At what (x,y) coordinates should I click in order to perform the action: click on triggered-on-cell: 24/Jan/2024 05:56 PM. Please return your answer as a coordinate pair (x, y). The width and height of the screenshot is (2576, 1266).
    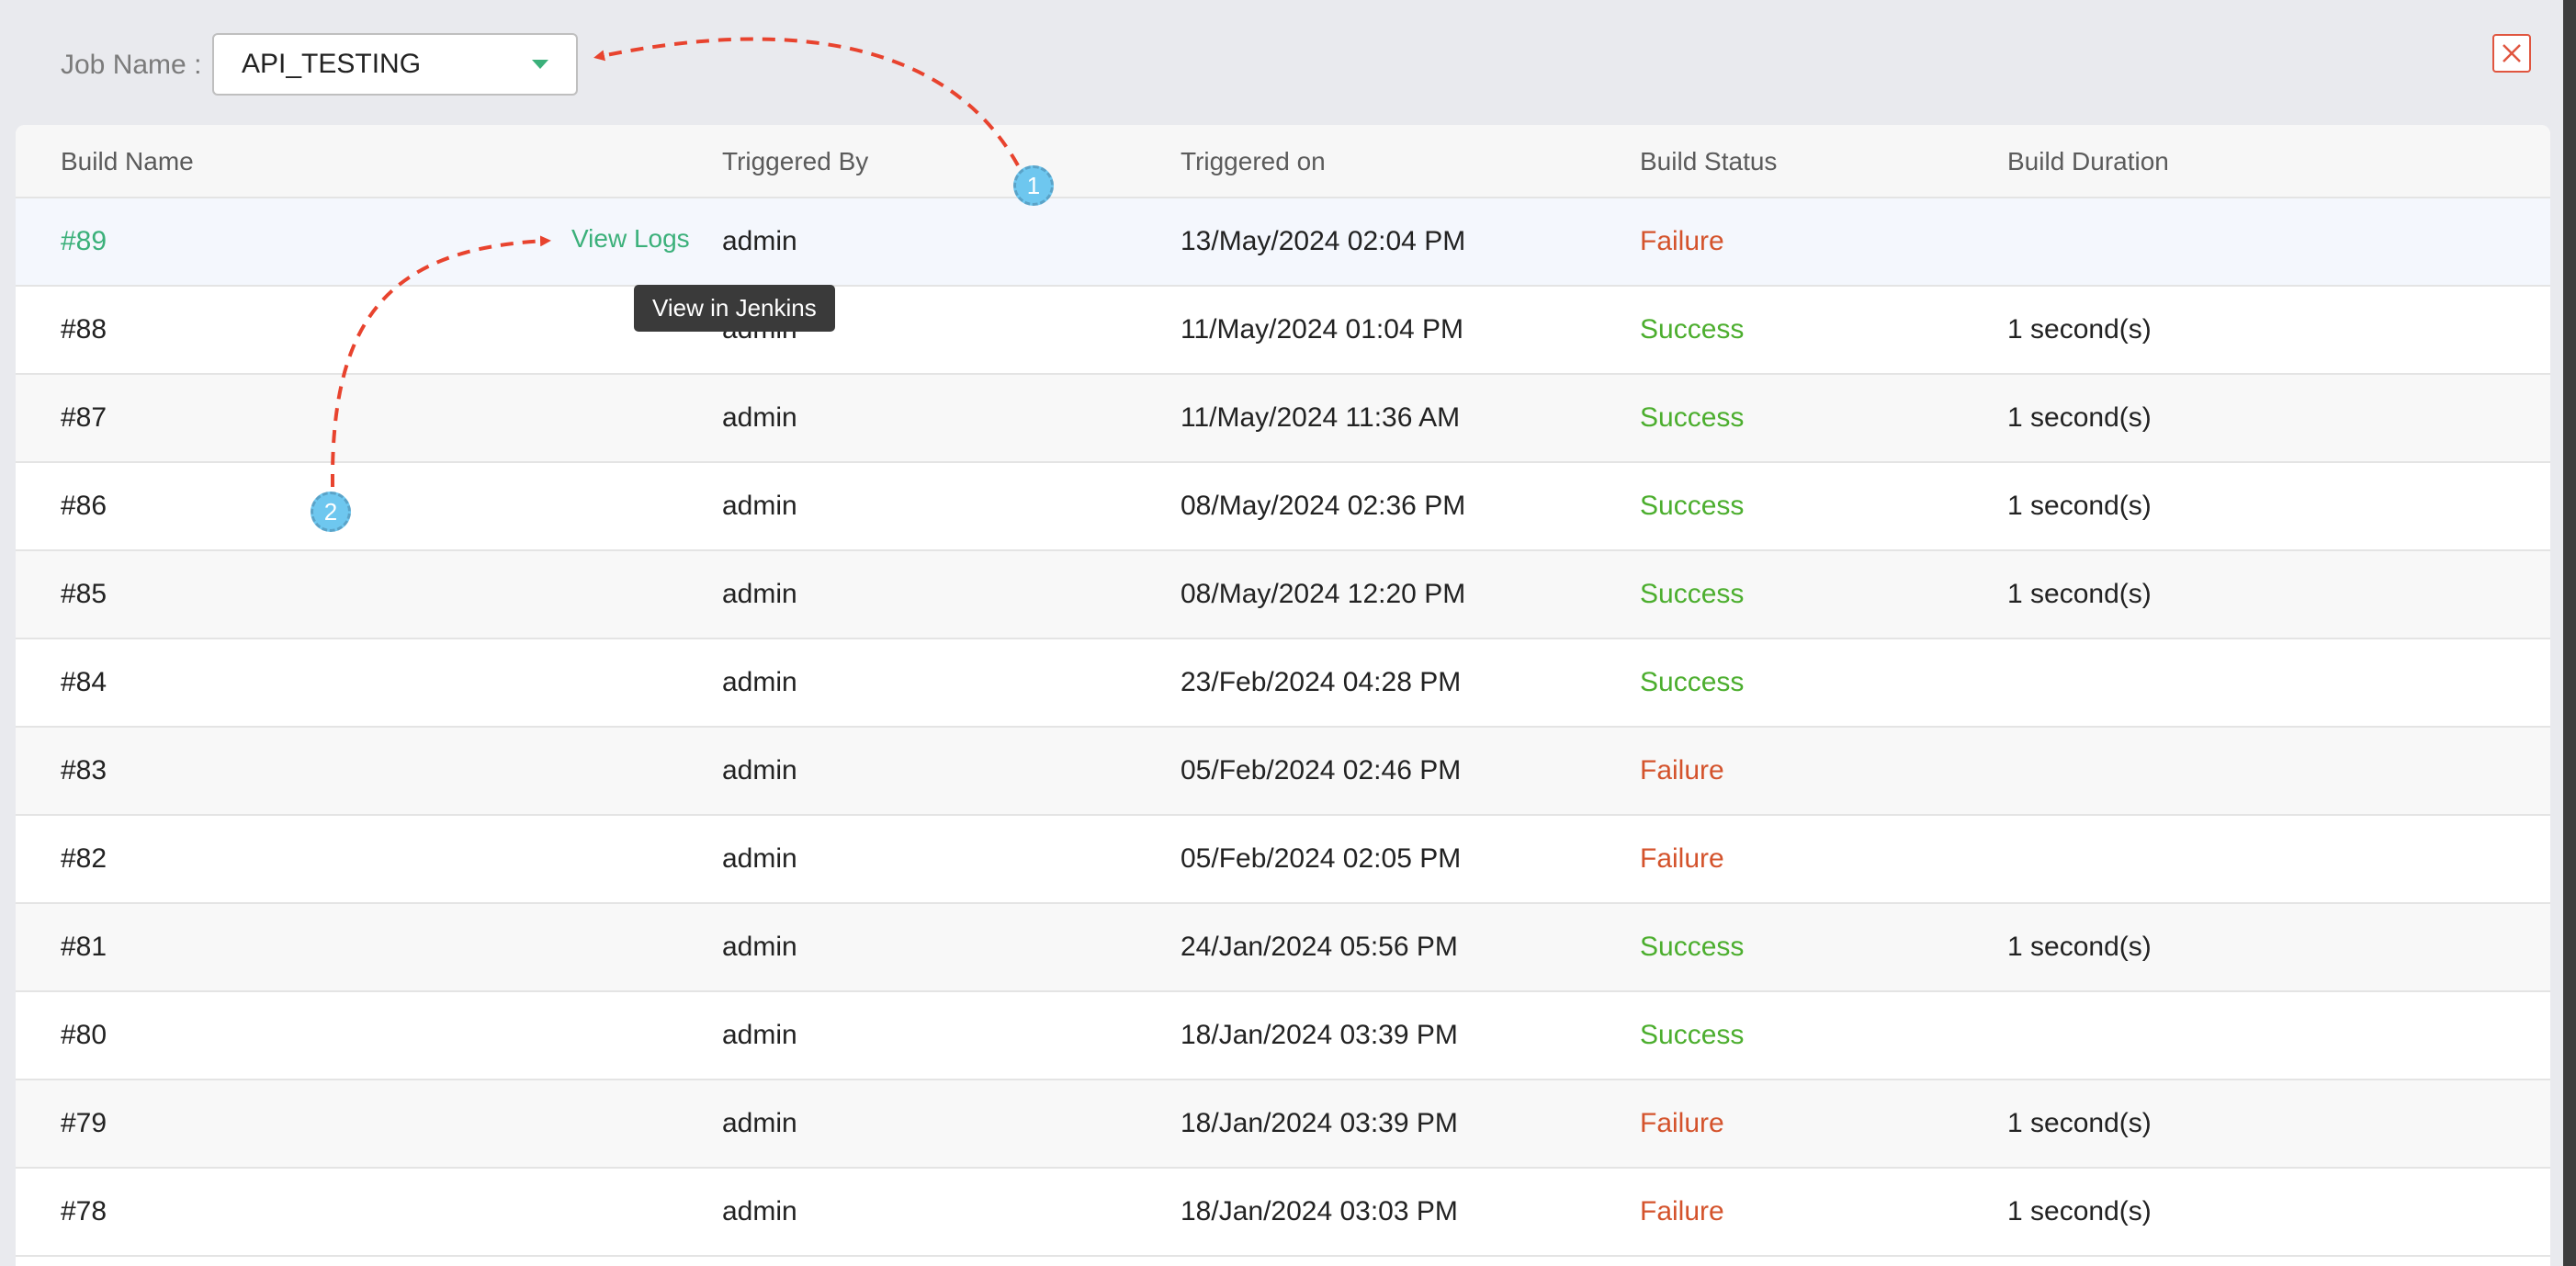
    Looking at the image, I should click on (1319, 947).